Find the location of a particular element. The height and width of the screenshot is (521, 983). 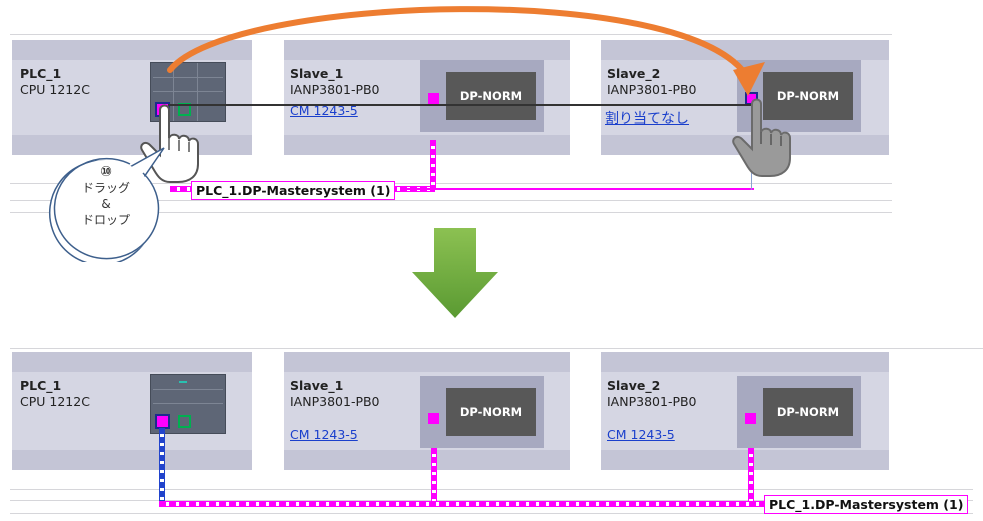

plc-bus-drop is located at coordinates (162, 465).